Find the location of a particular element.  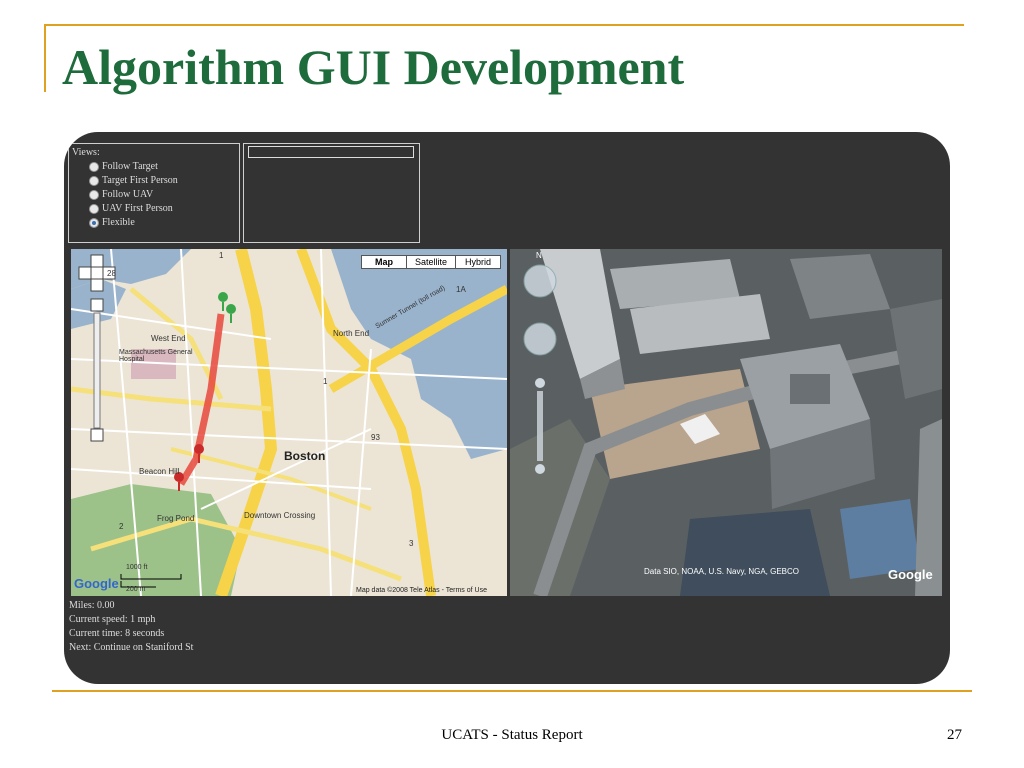

route-shield-28: 28 is located at coordinates (111, 273).